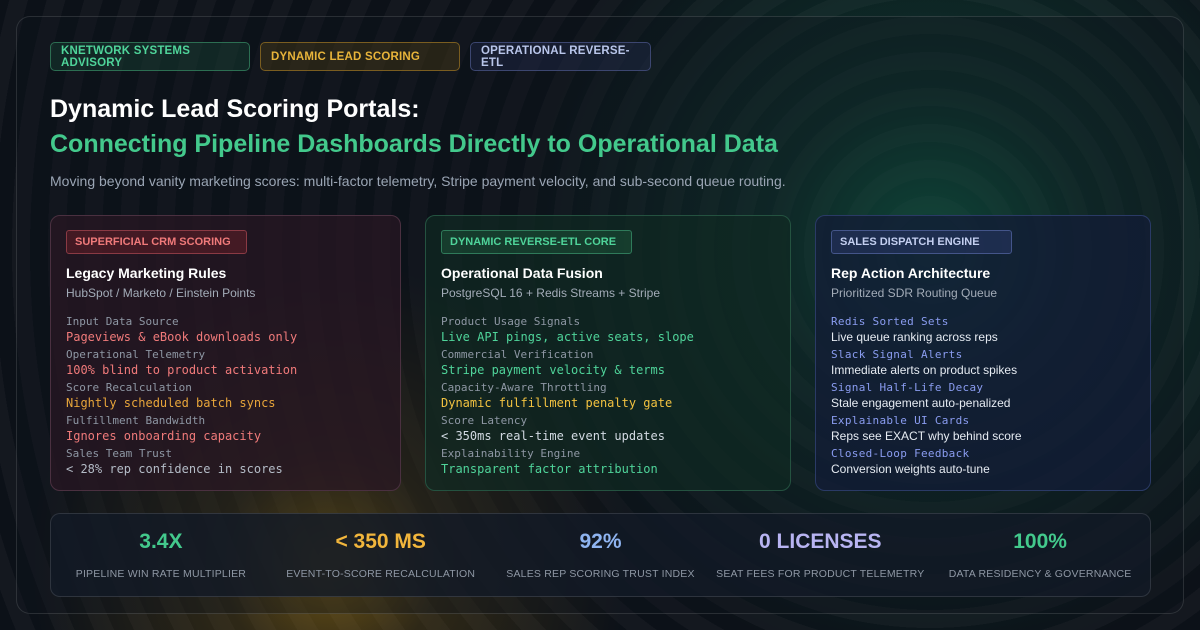 This screenshot has width=1200, height=630. Describe the element at coordinates (600, 574) in the screenshot. I see `stat-label: SALES REP SCORING TRUST INDEX` at that location.